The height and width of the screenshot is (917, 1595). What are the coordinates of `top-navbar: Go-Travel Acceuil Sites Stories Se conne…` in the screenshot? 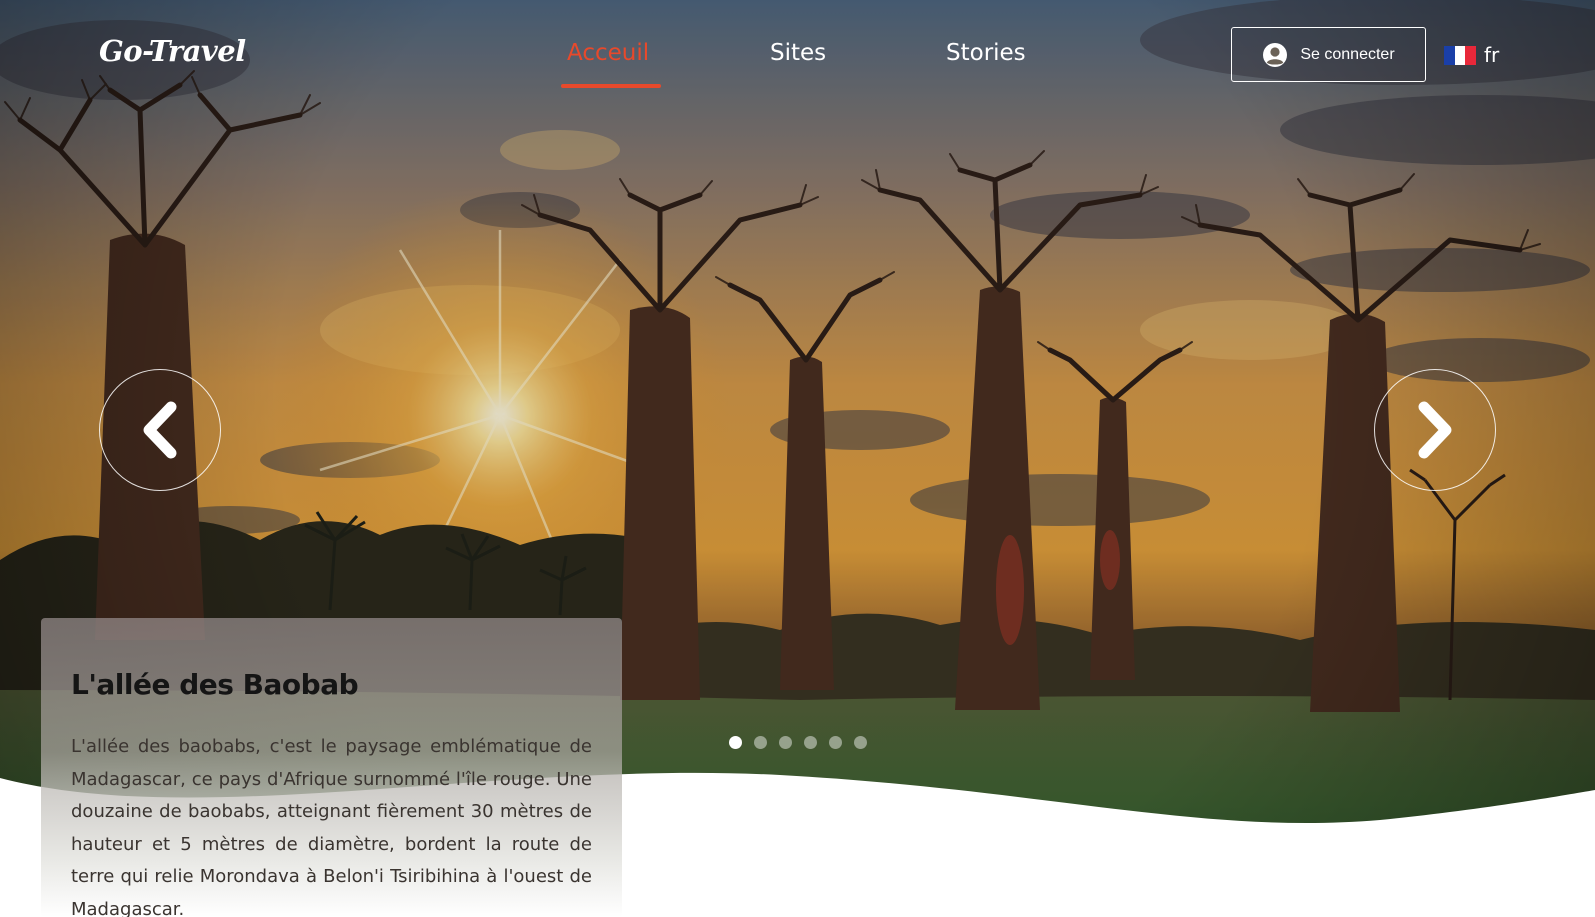 It's located at (797, 55).